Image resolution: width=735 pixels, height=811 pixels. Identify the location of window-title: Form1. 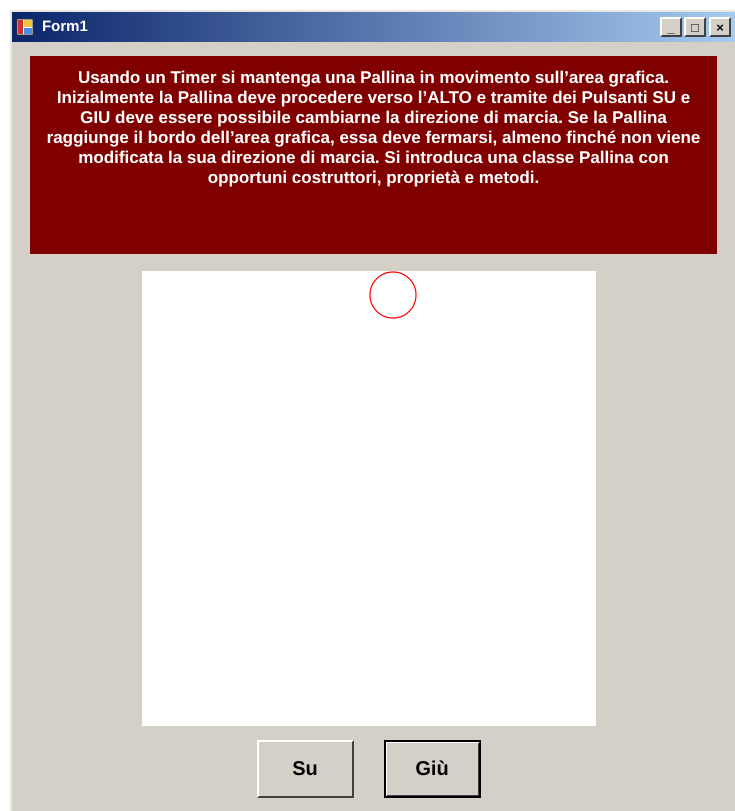
(65, 26).